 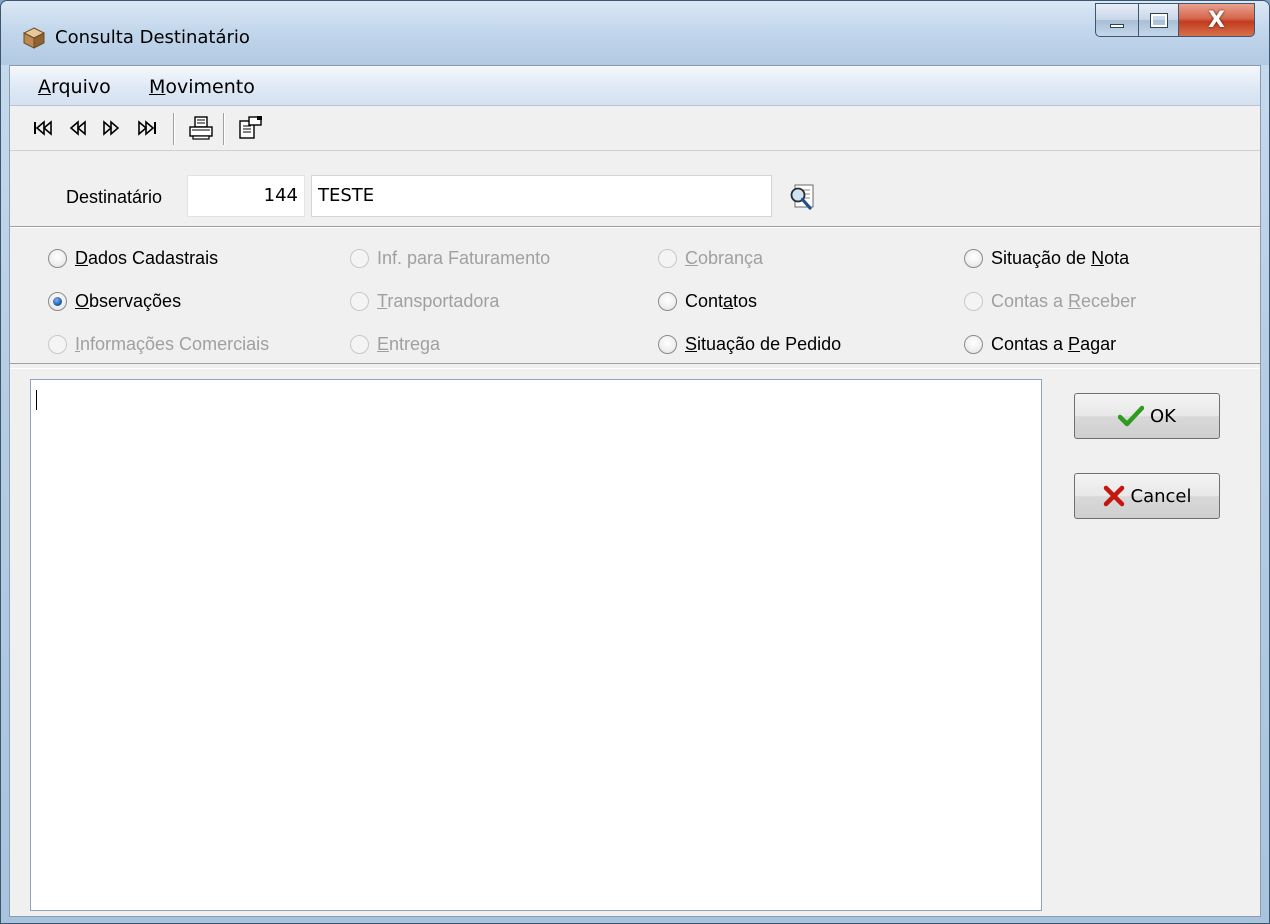 I want to click on radio-cobranca: Cobrança, so click(x=710, y=258).